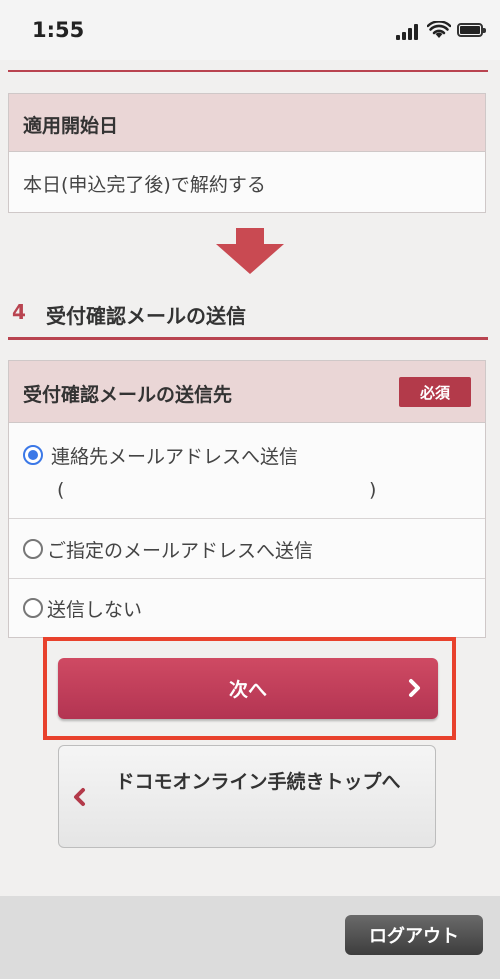  What do you see at coordinates (146, 316) in the screenshot?
I see `section-title: 受付確認メールの送信` at bounding box center [146, 316].